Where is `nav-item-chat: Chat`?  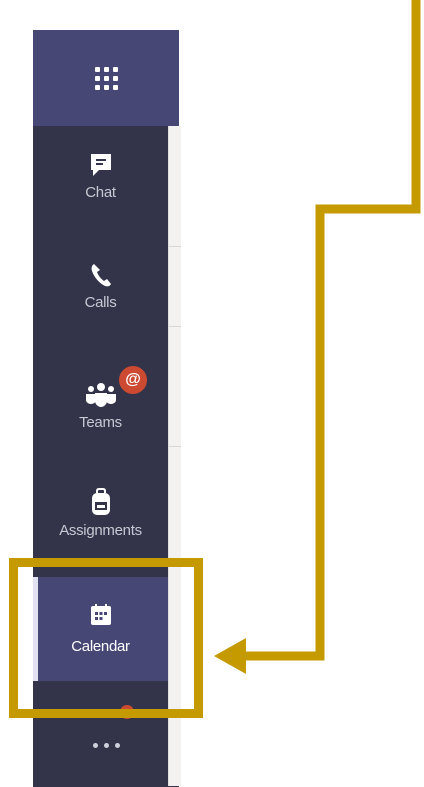 nav-item-chat: Chat is located at coordinates (100, 192).